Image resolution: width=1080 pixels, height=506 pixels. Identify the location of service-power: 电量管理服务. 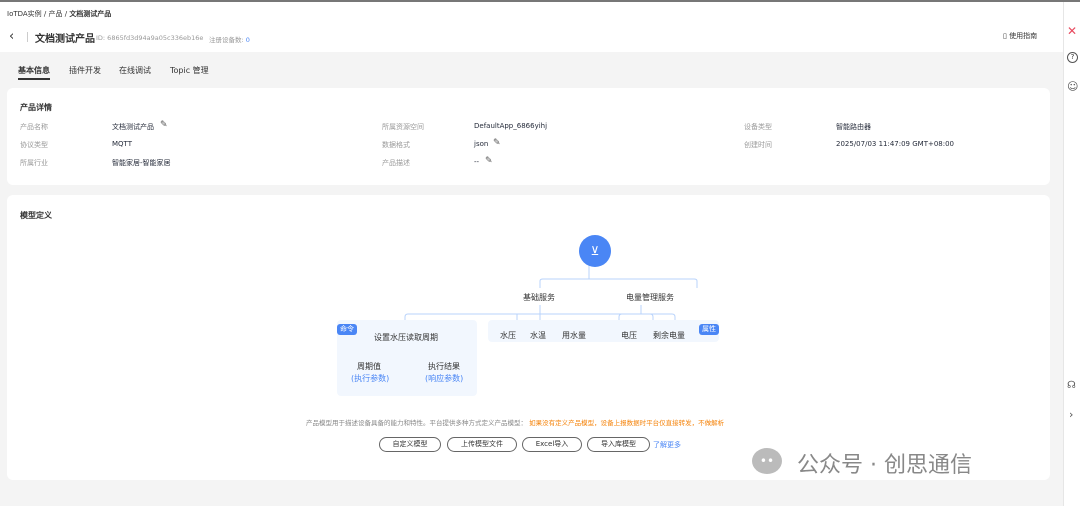
(650, 297).